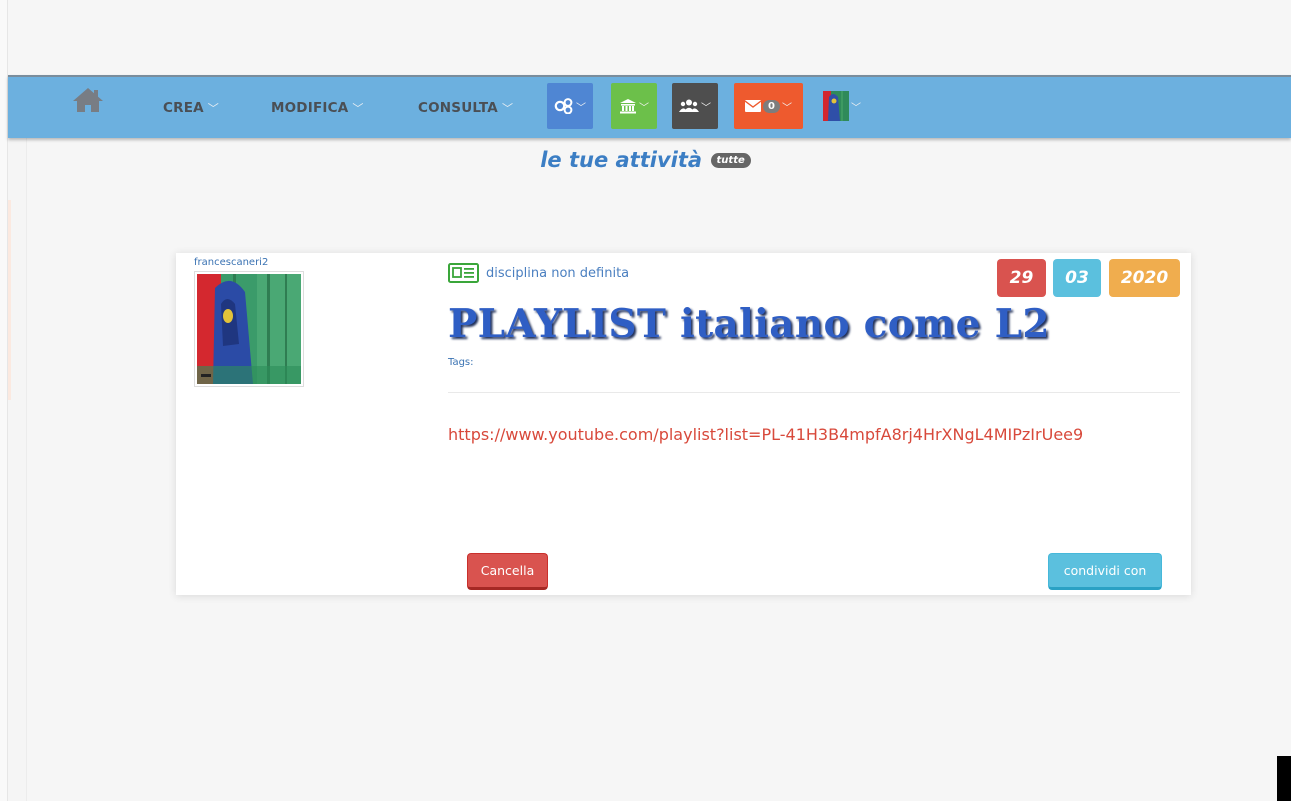 The width and height of the screenshot is (1291, 801). I want to click on newspaper-icon, so click(463, 273).